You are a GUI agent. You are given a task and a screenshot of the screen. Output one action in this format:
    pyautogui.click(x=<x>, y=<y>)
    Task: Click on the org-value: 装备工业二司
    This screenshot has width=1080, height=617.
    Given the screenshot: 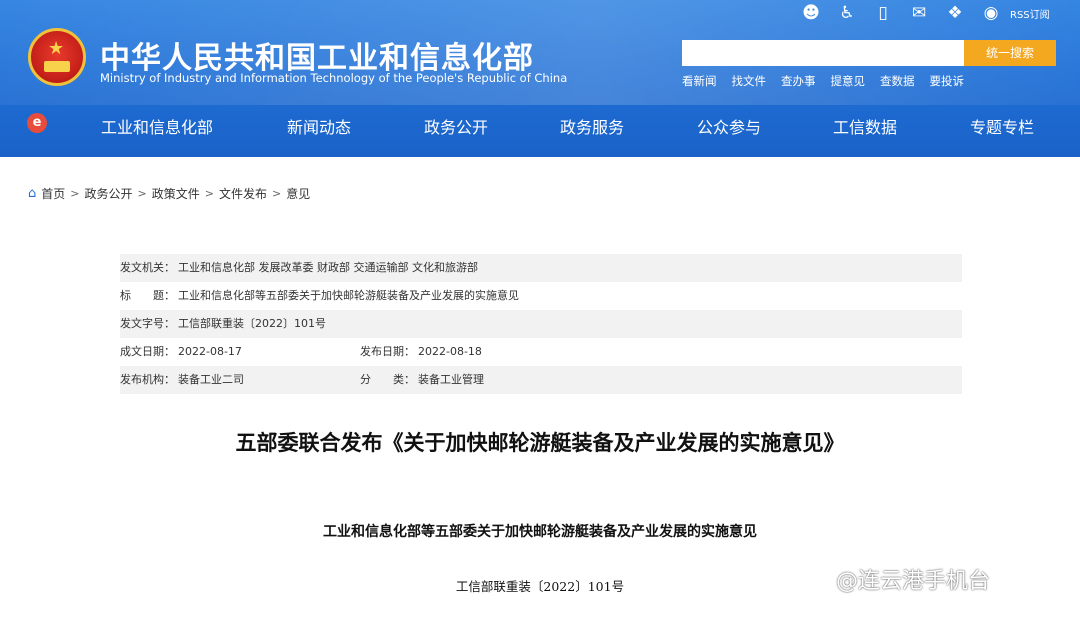 What is the action you would take?
    pyautogui.click(x=211, y=379)
    